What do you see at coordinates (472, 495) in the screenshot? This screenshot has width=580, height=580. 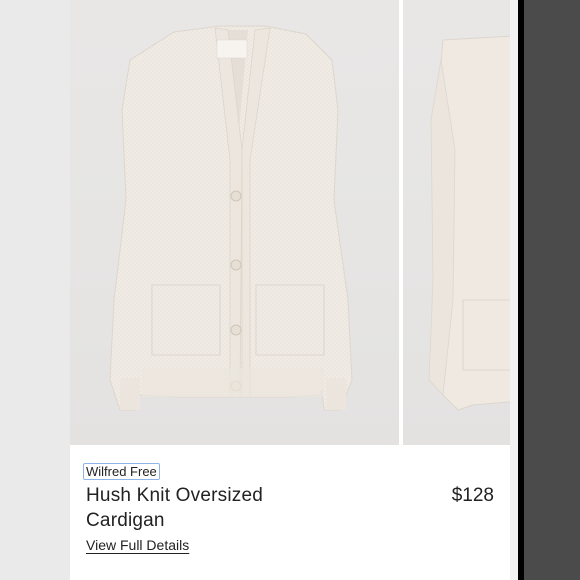 I see `product-price: $128` at bounding box center [472, 495].